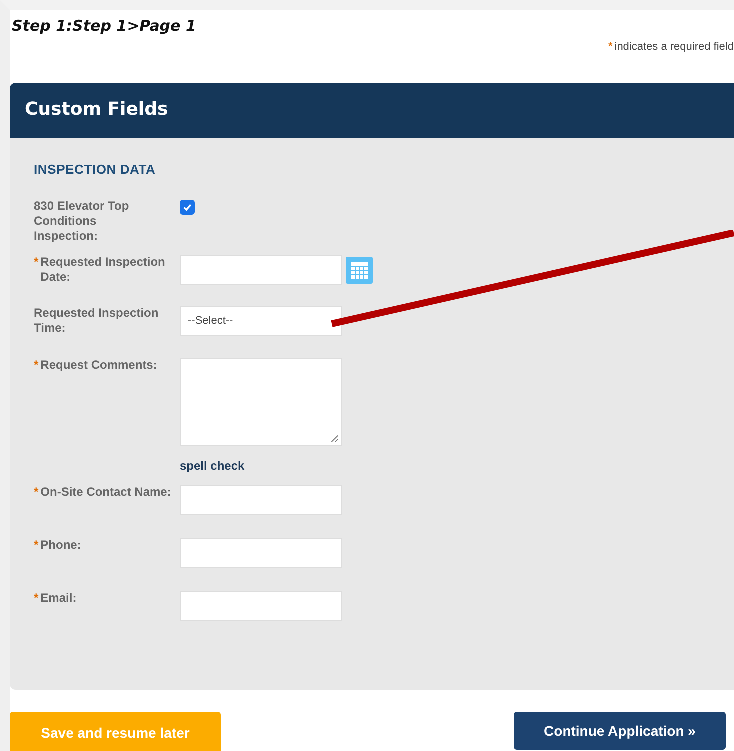  I want to click on field-label: Request Comments:, so click(99, 365).